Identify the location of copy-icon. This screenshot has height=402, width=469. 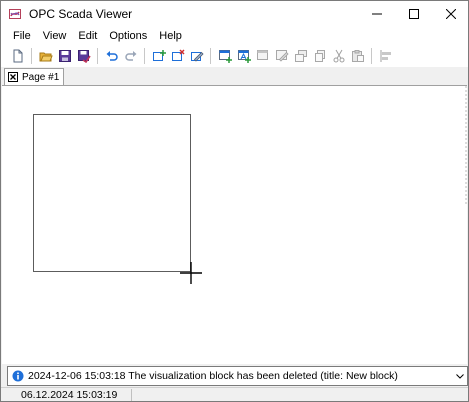
(320, 56).